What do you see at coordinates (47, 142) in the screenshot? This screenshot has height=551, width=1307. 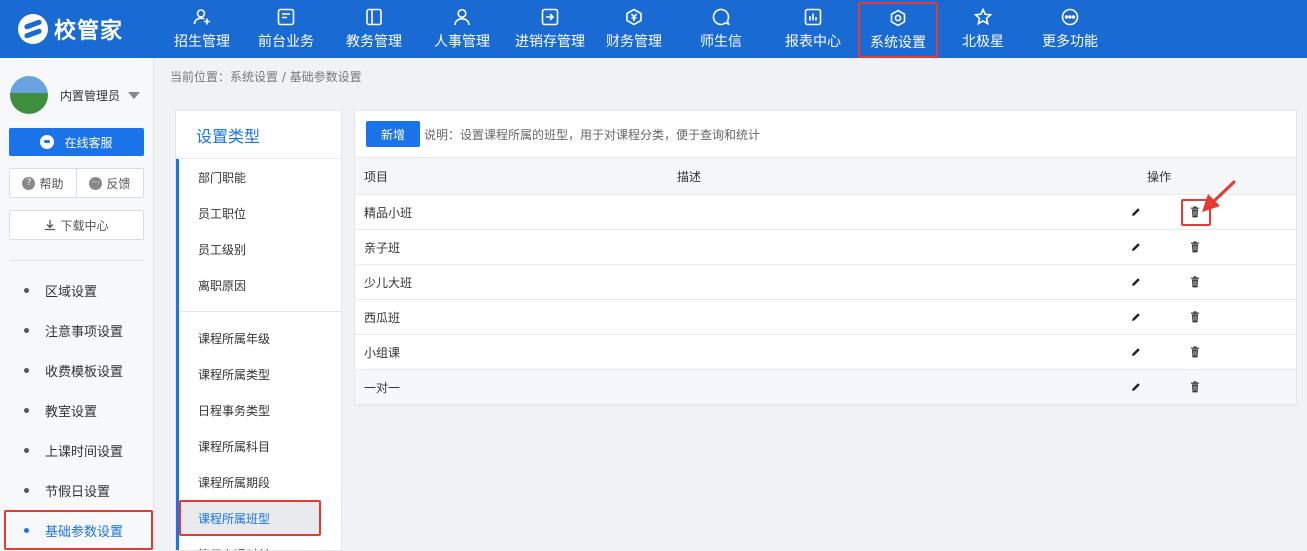 I see `chat-bubble-icon` at bounding box center [47, 142].